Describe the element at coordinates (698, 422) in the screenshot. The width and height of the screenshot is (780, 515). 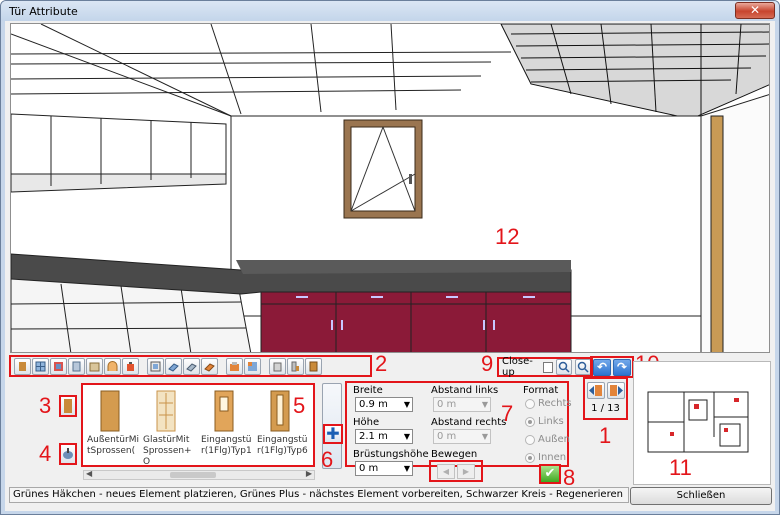
I see `floor-plan-drawing` at that location.